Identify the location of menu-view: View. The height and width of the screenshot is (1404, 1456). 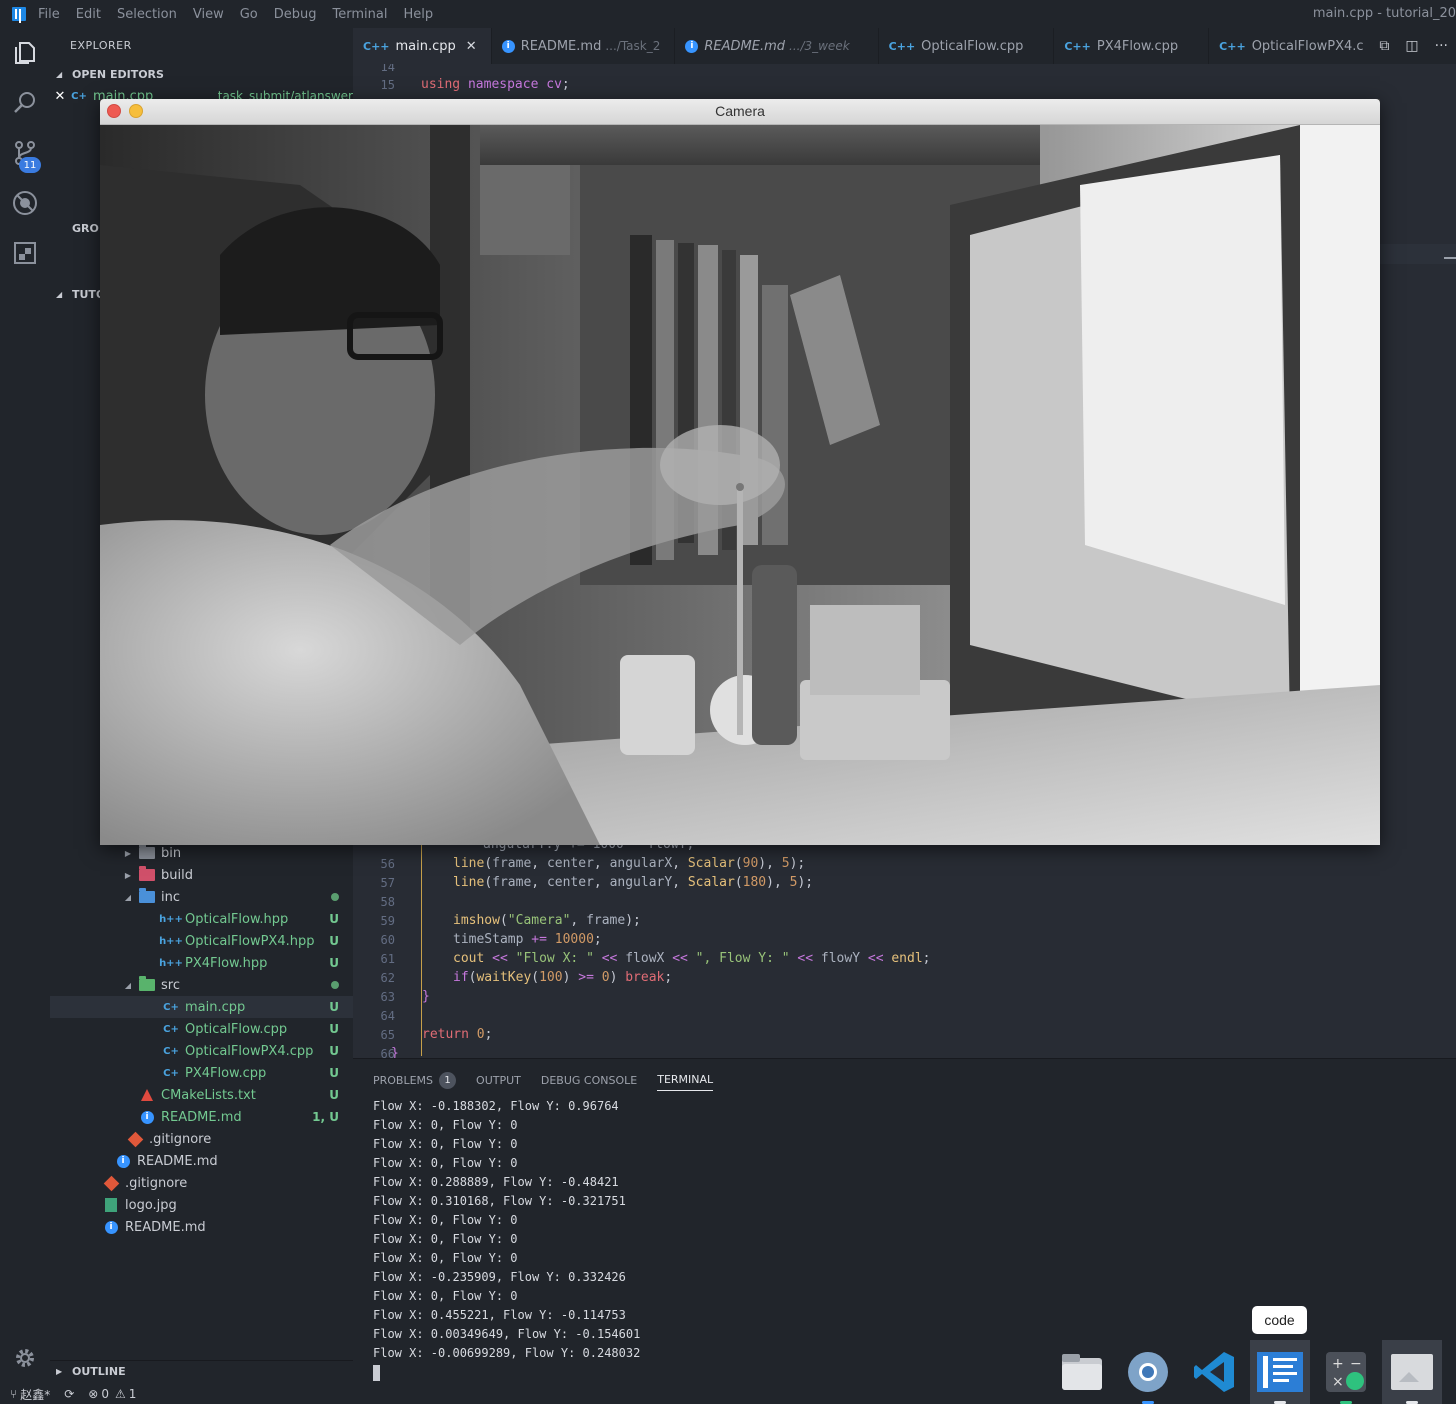
(208, 14).